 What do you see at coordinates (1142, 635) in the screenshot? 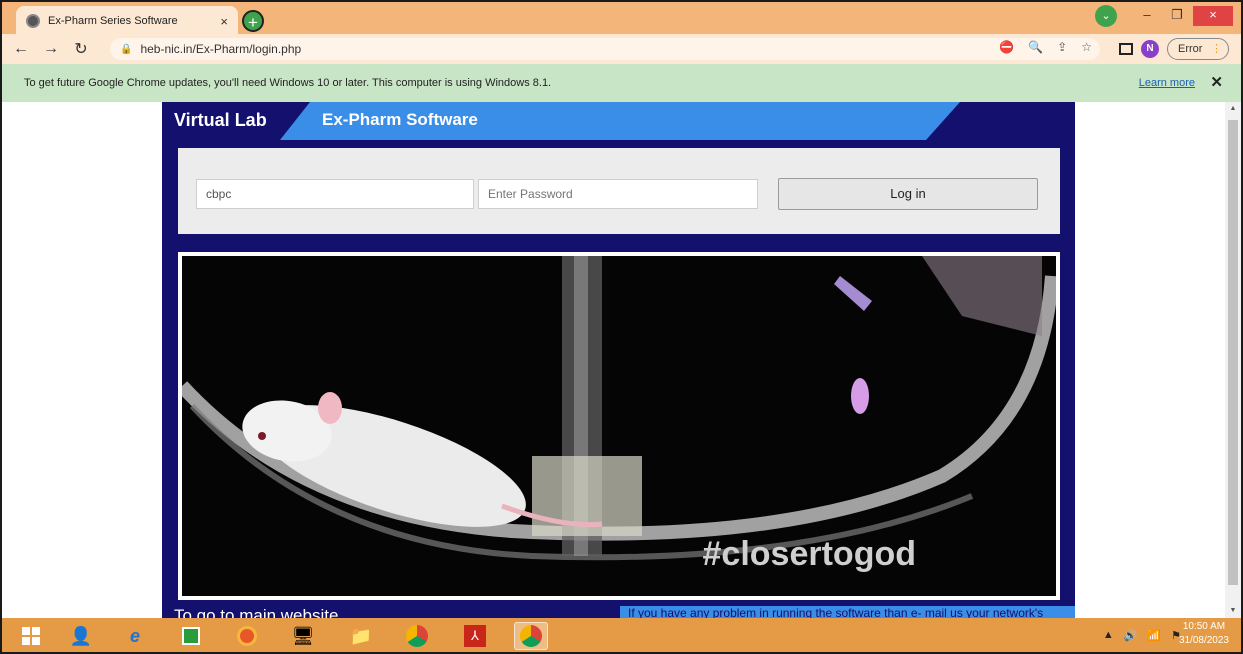
I see `system-tray: ▲ 🔊 📶 ⚑` at bounding box center [1142, 635].